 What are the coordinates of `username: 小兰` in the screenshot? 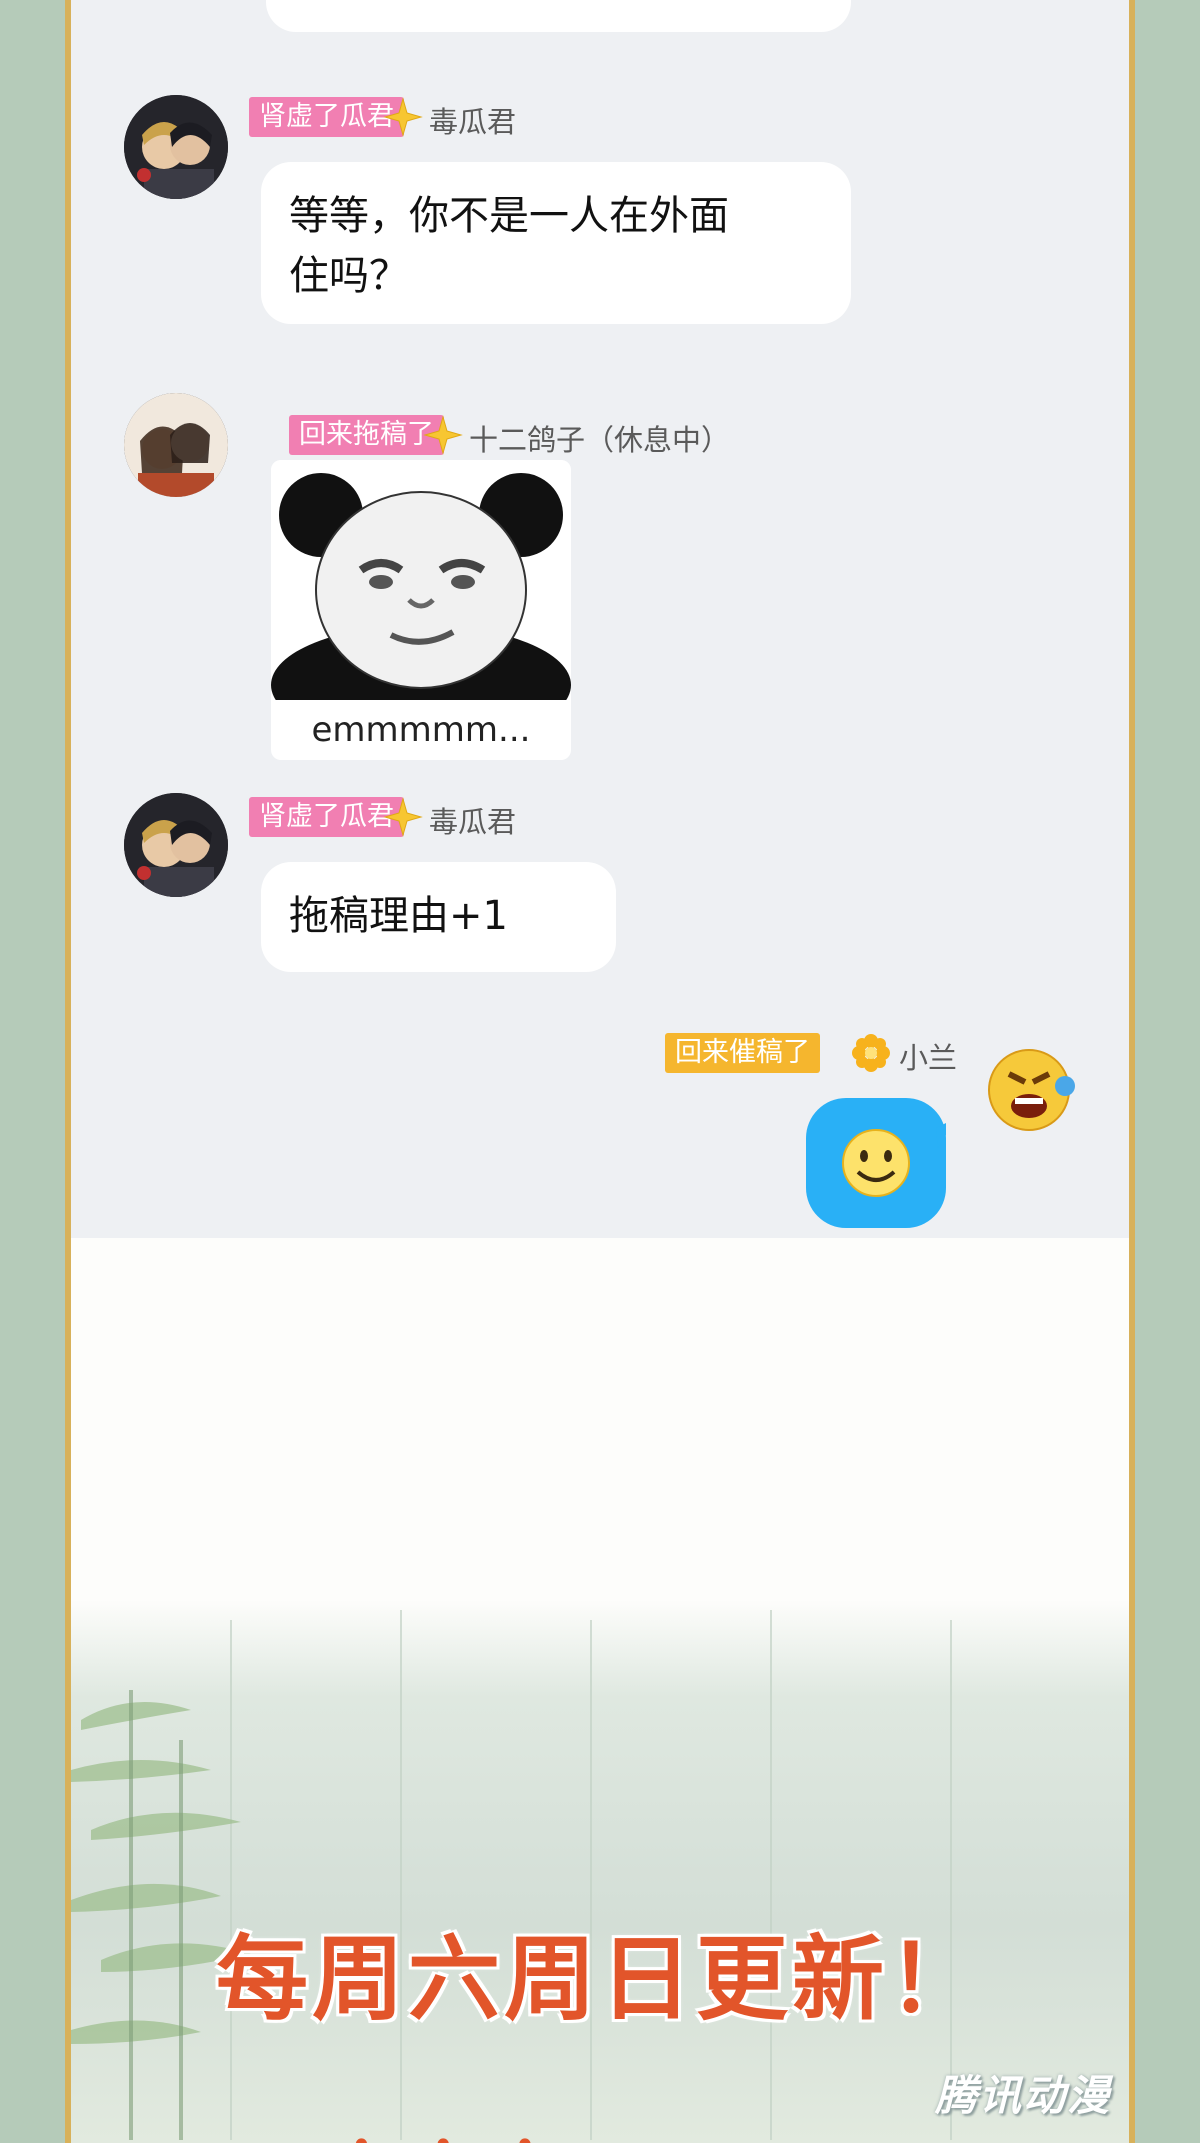 It's located at (928, 1058).